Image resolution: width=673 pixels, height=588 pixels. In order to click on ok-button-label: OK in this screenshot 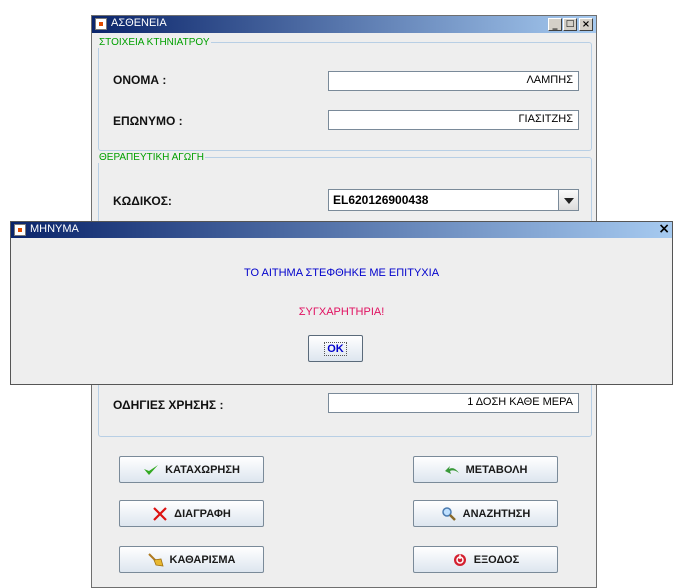, I will do `click(335, 348)`.